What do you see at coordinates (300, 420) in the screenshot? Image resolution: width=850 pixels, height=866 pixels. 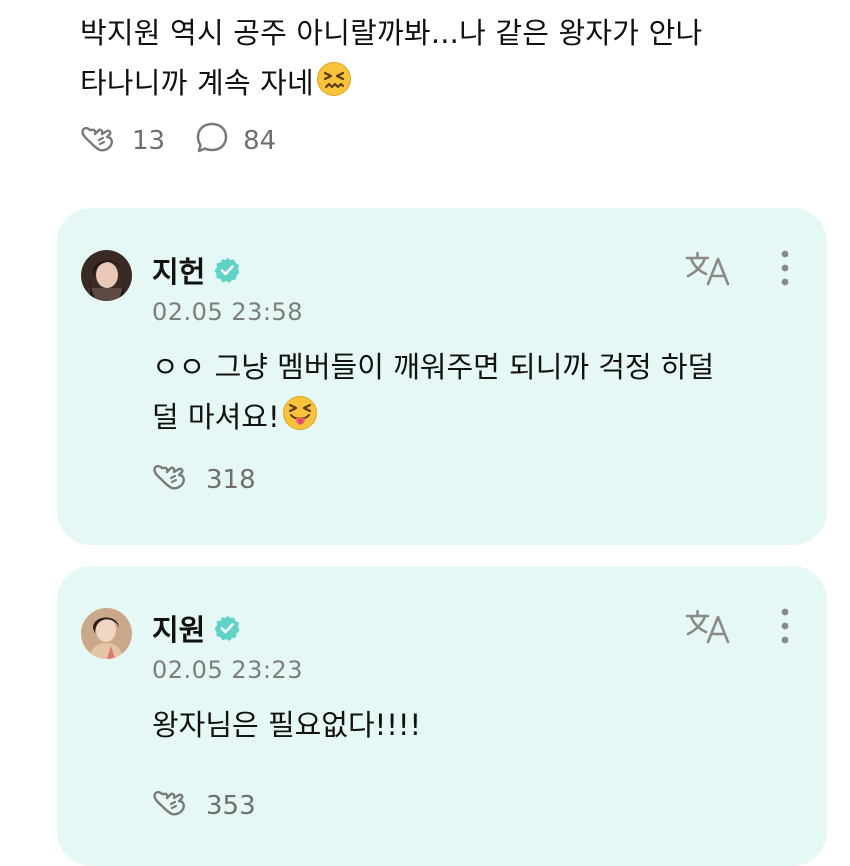 I see `squinting-tongue-face-emoji-icon` at bounding box center [300, 420].